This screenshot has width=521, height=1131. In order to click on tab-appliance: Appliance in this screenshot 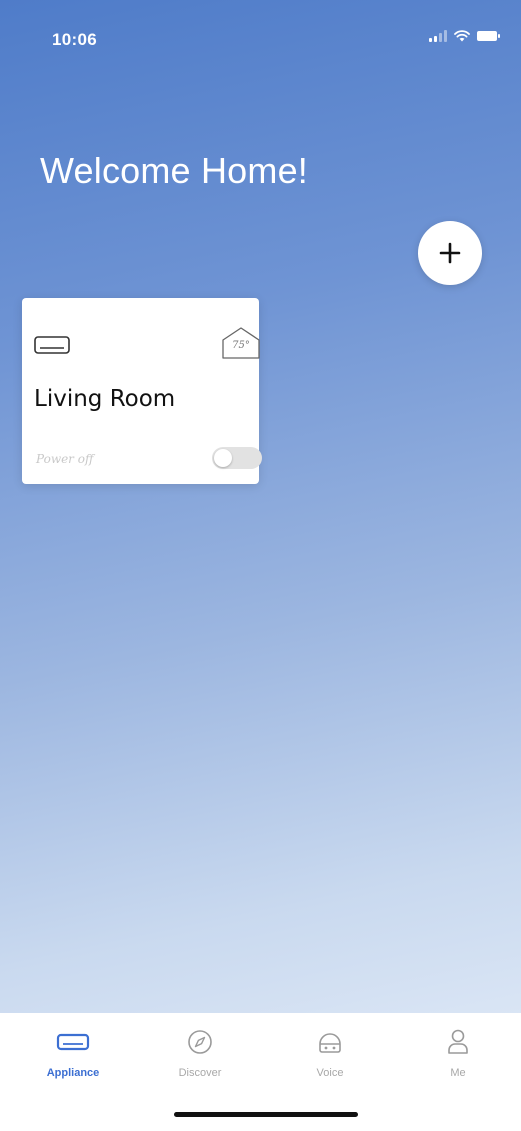, I will do `click(73, 1062)`.